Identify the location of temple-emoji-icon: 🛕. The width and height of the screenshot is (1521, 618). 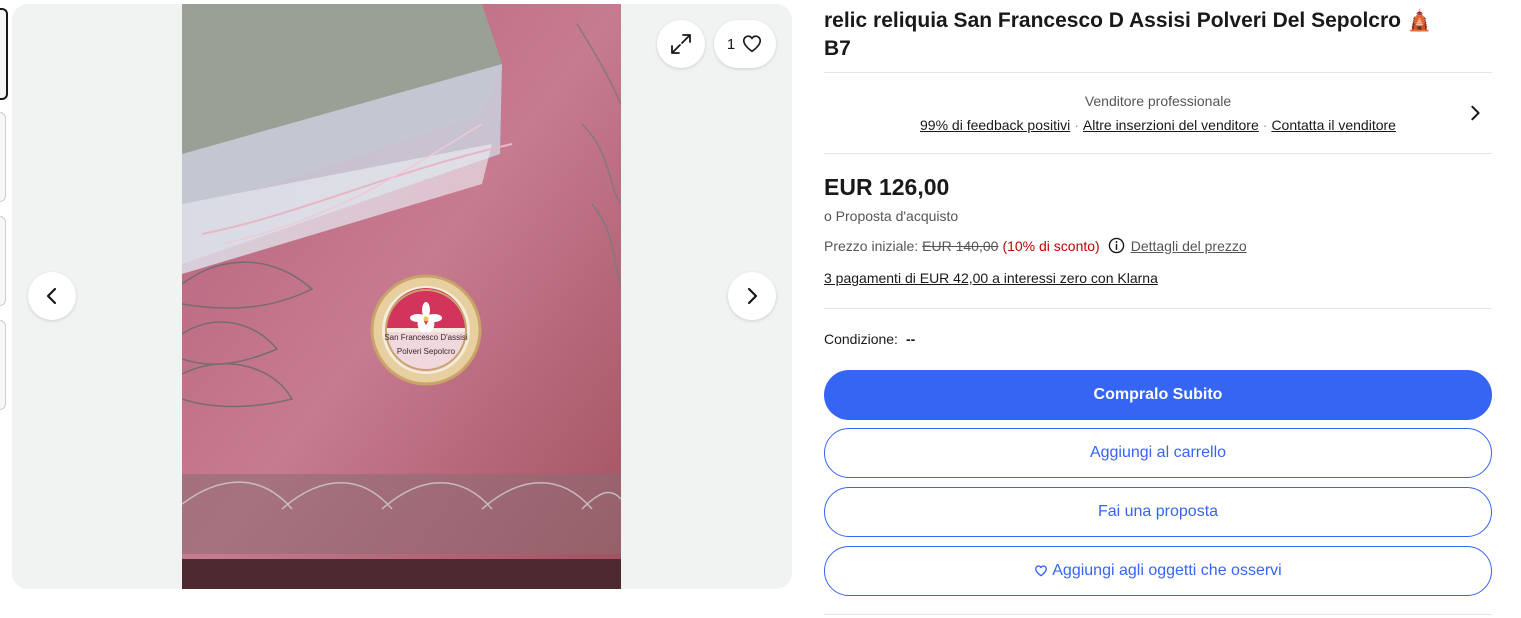
(1419, 20).